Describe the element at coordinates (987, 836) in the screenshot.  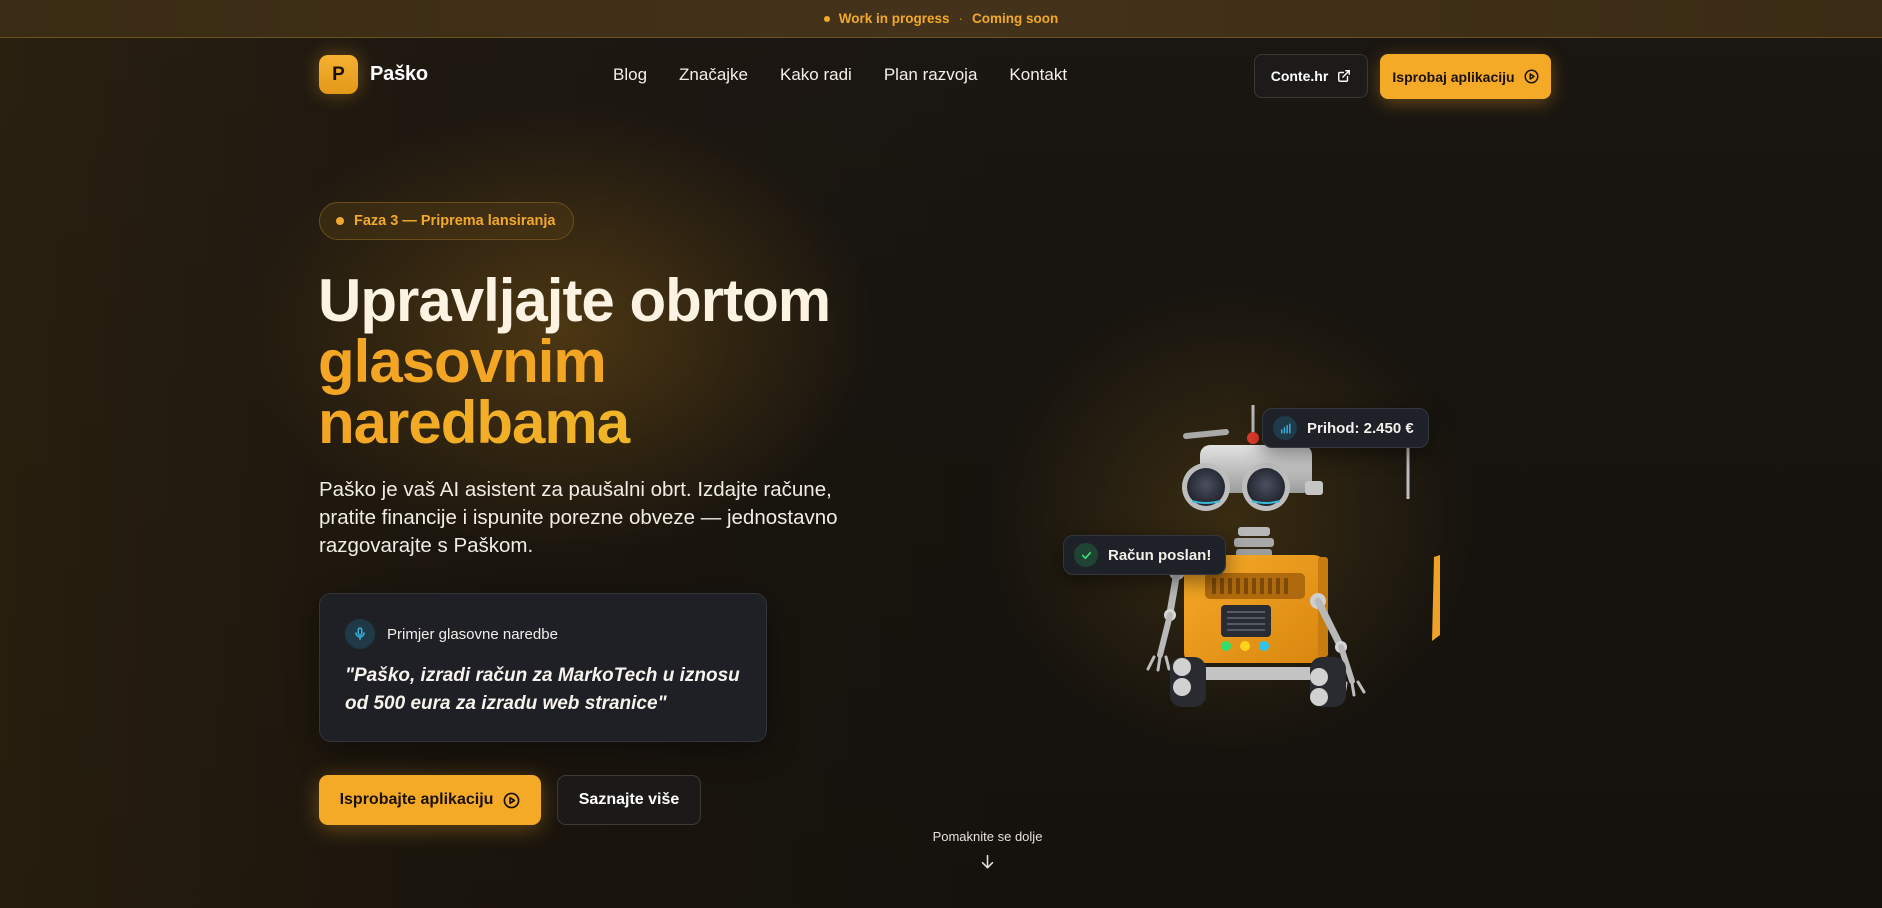
I see `scroll-hint: Pomaknite se dolje` at that location.